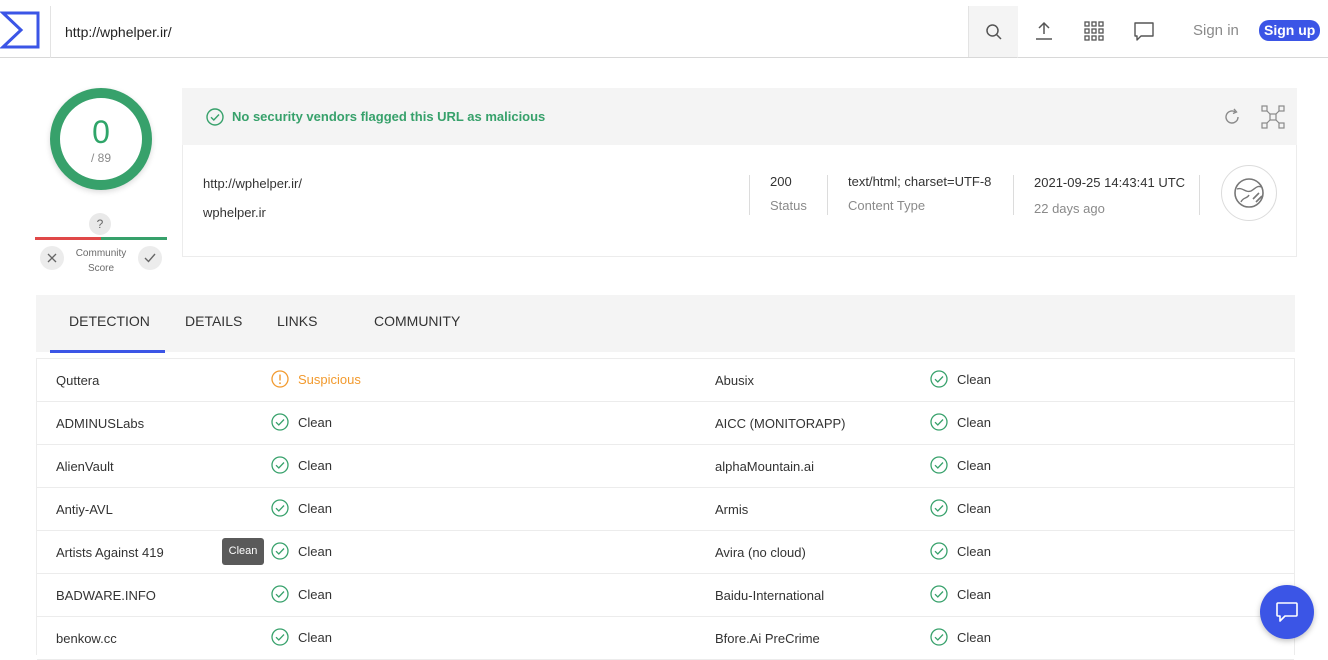 The image size is (1328, 660). What do you see at coordinates (213, 321) in the screenshot?
I see `tab-details: DETAILS` at bounding box center [213, 321].